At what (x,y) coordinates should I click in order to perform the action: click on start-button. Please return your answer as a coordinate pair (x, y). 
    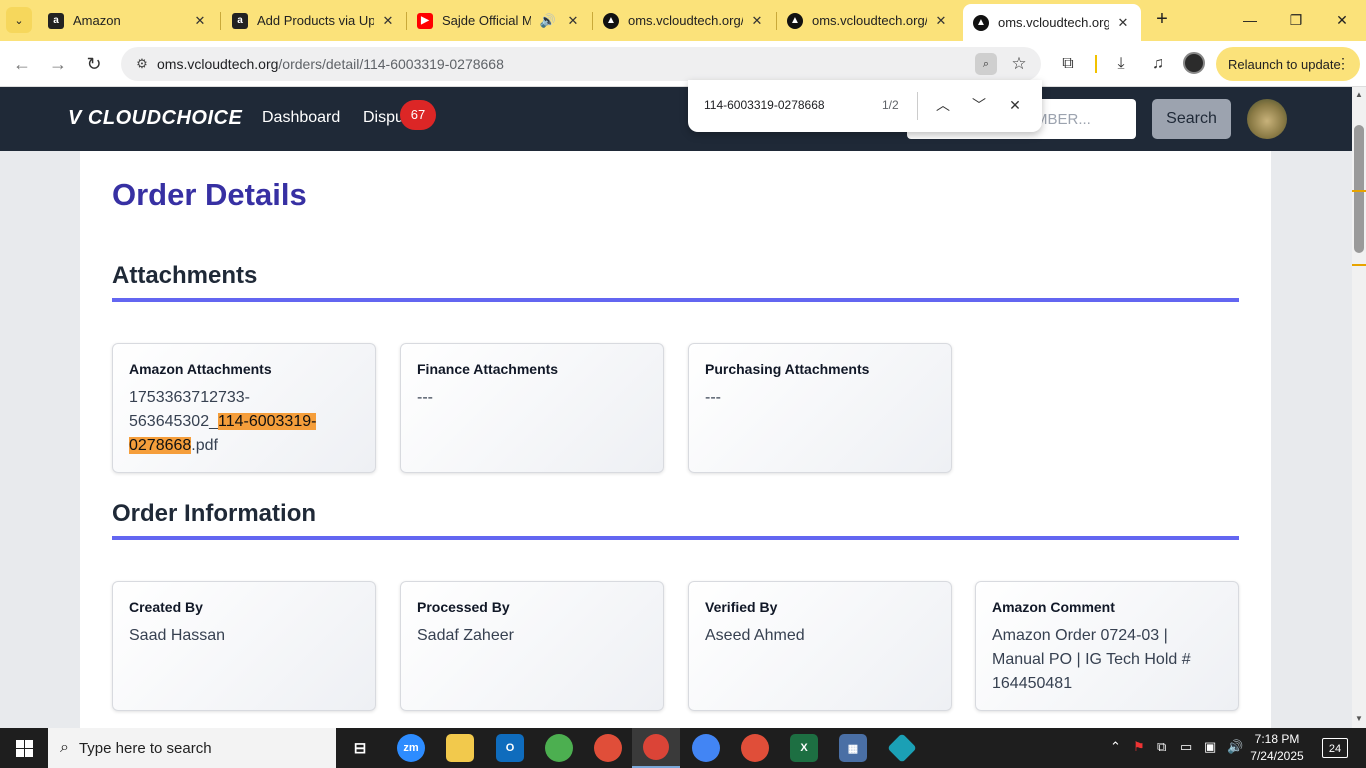
    Looking at the image, I should click on (24, 748).